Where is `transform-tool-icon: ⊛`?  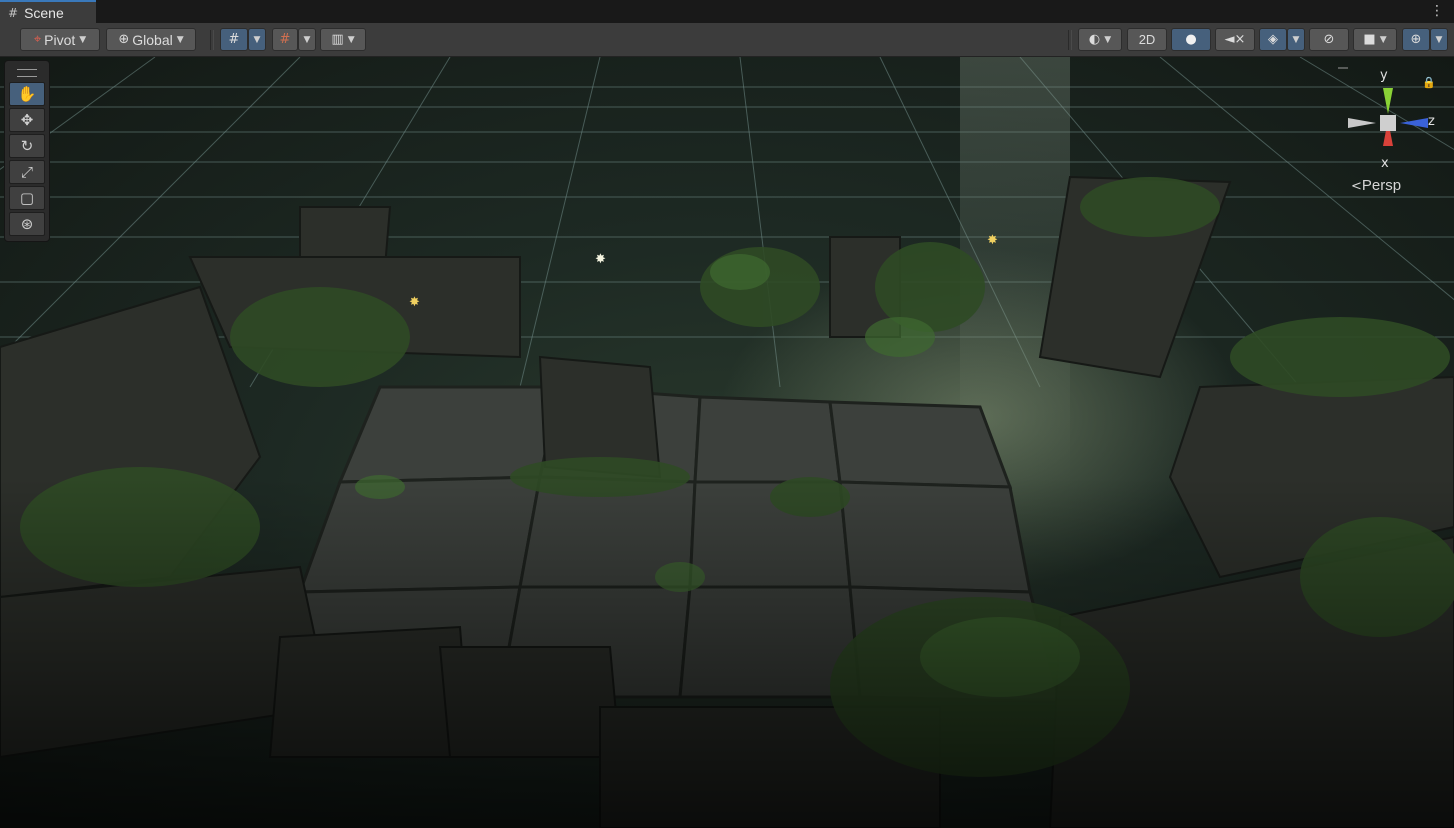
transform-tool-icon: ⊛ is located at coordinates (27, 224).